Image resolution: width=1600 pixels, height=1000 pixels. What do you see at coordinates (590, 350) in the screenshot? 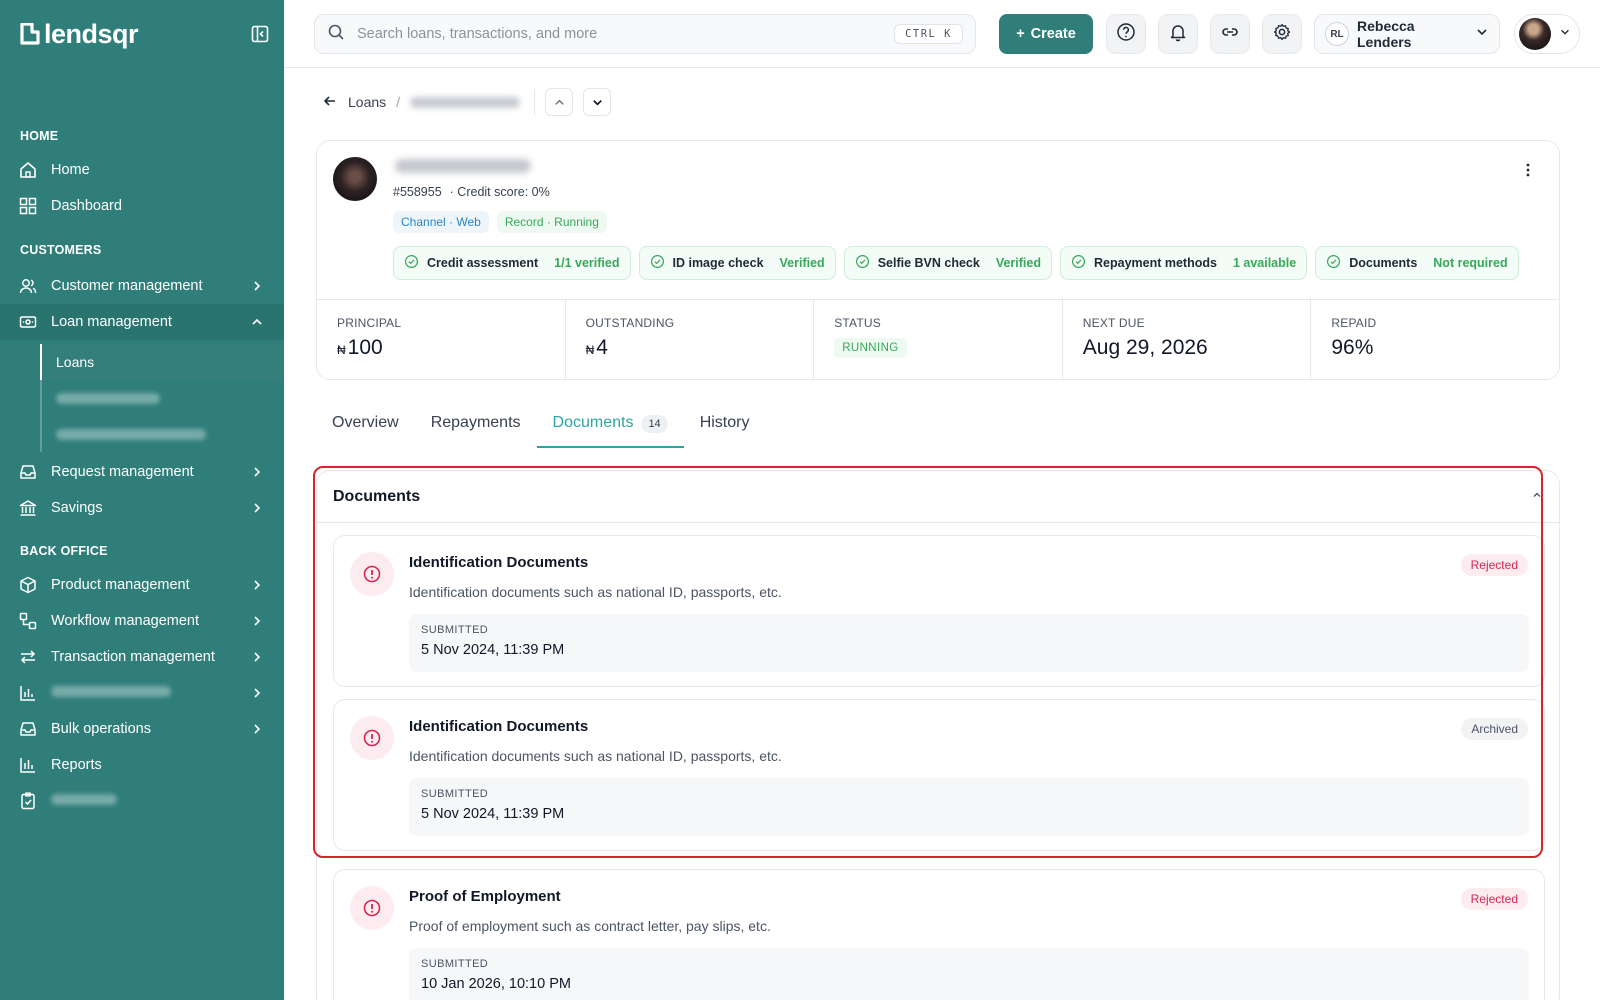
I see `currency-symbol: ₦` at bounding box center [590, 350].